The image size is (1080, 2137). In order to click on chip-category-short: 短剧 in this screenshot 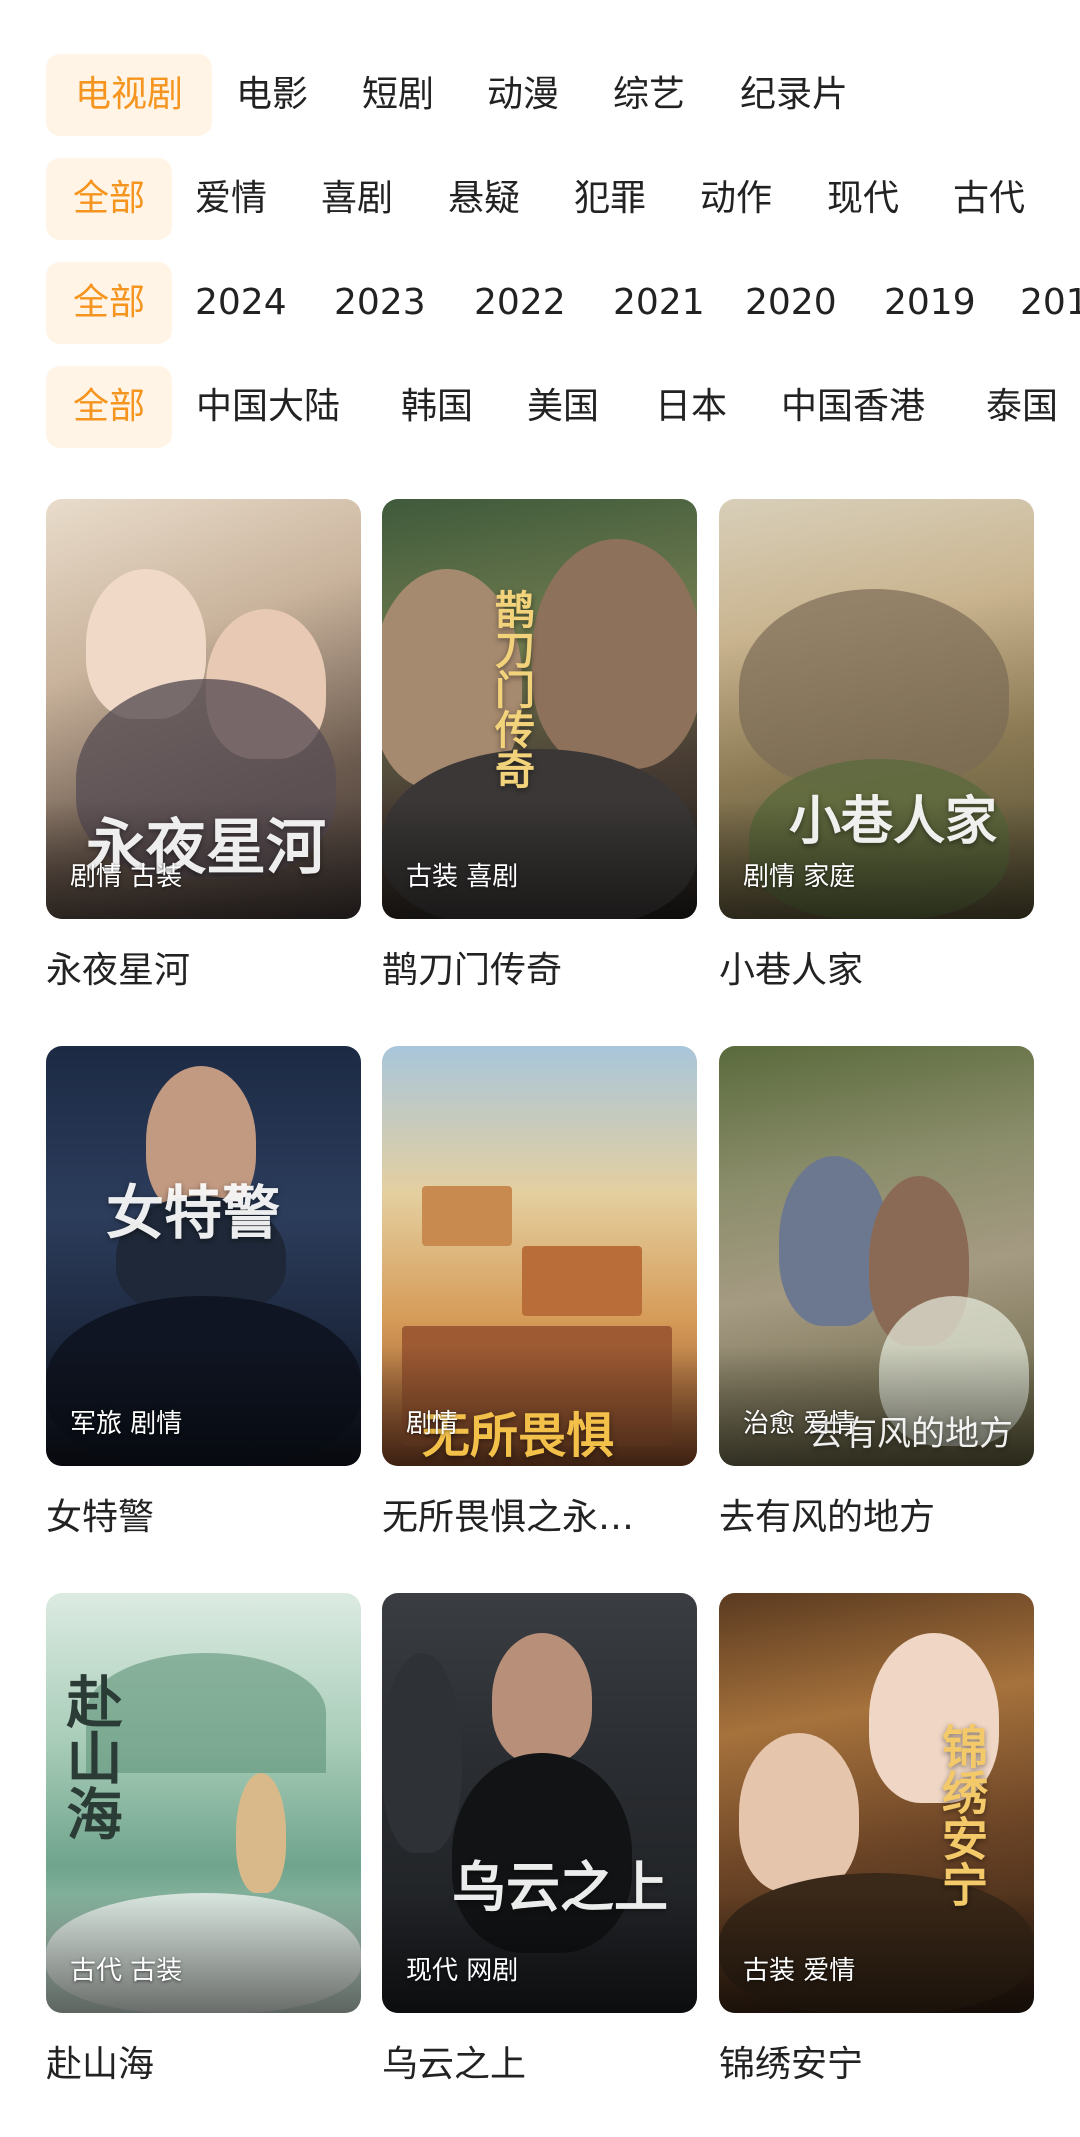, I will do `click(398, 95)`.